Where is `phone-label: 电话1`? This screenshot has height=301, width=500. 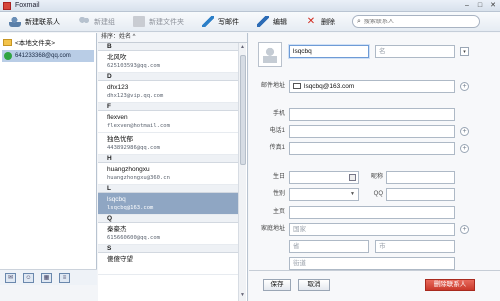
phone-label: 电话1 is located at coordinates (277, 131).